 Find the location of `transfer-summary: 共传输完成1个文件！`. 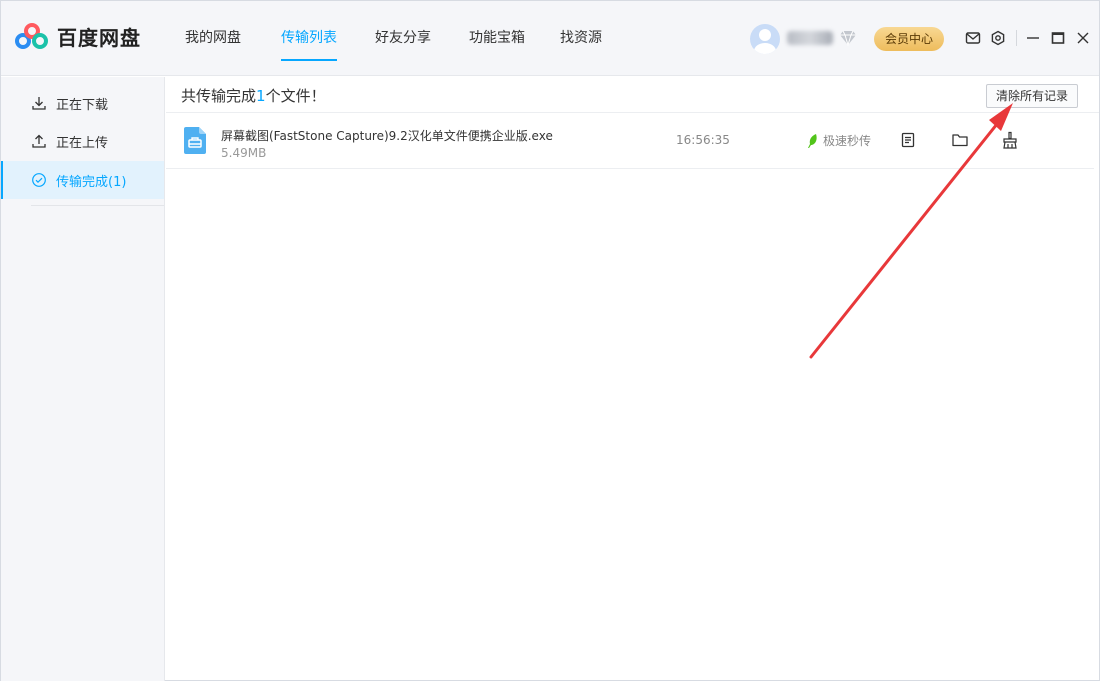

transfer-summary: 共传输完成1个文件！ is located at coordinates (253, 95).